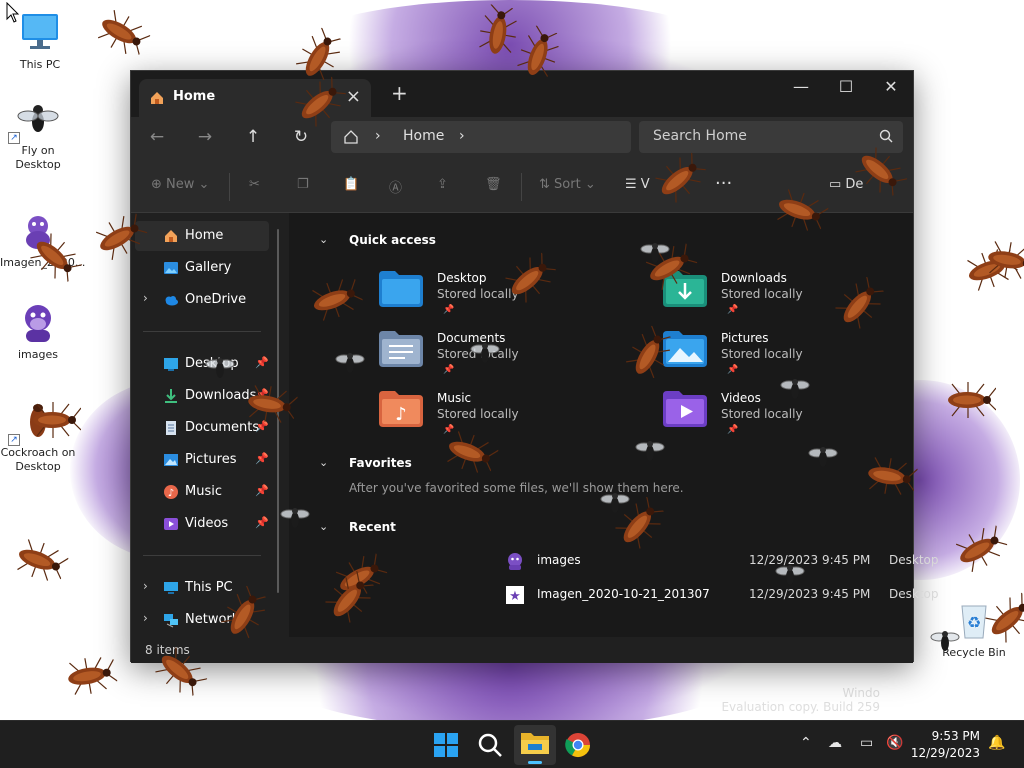  What do you see at coordinates (996, 743) in the screenshot?
I see `notification-bell-icon: 🔔` at bounding box center [996, 743].